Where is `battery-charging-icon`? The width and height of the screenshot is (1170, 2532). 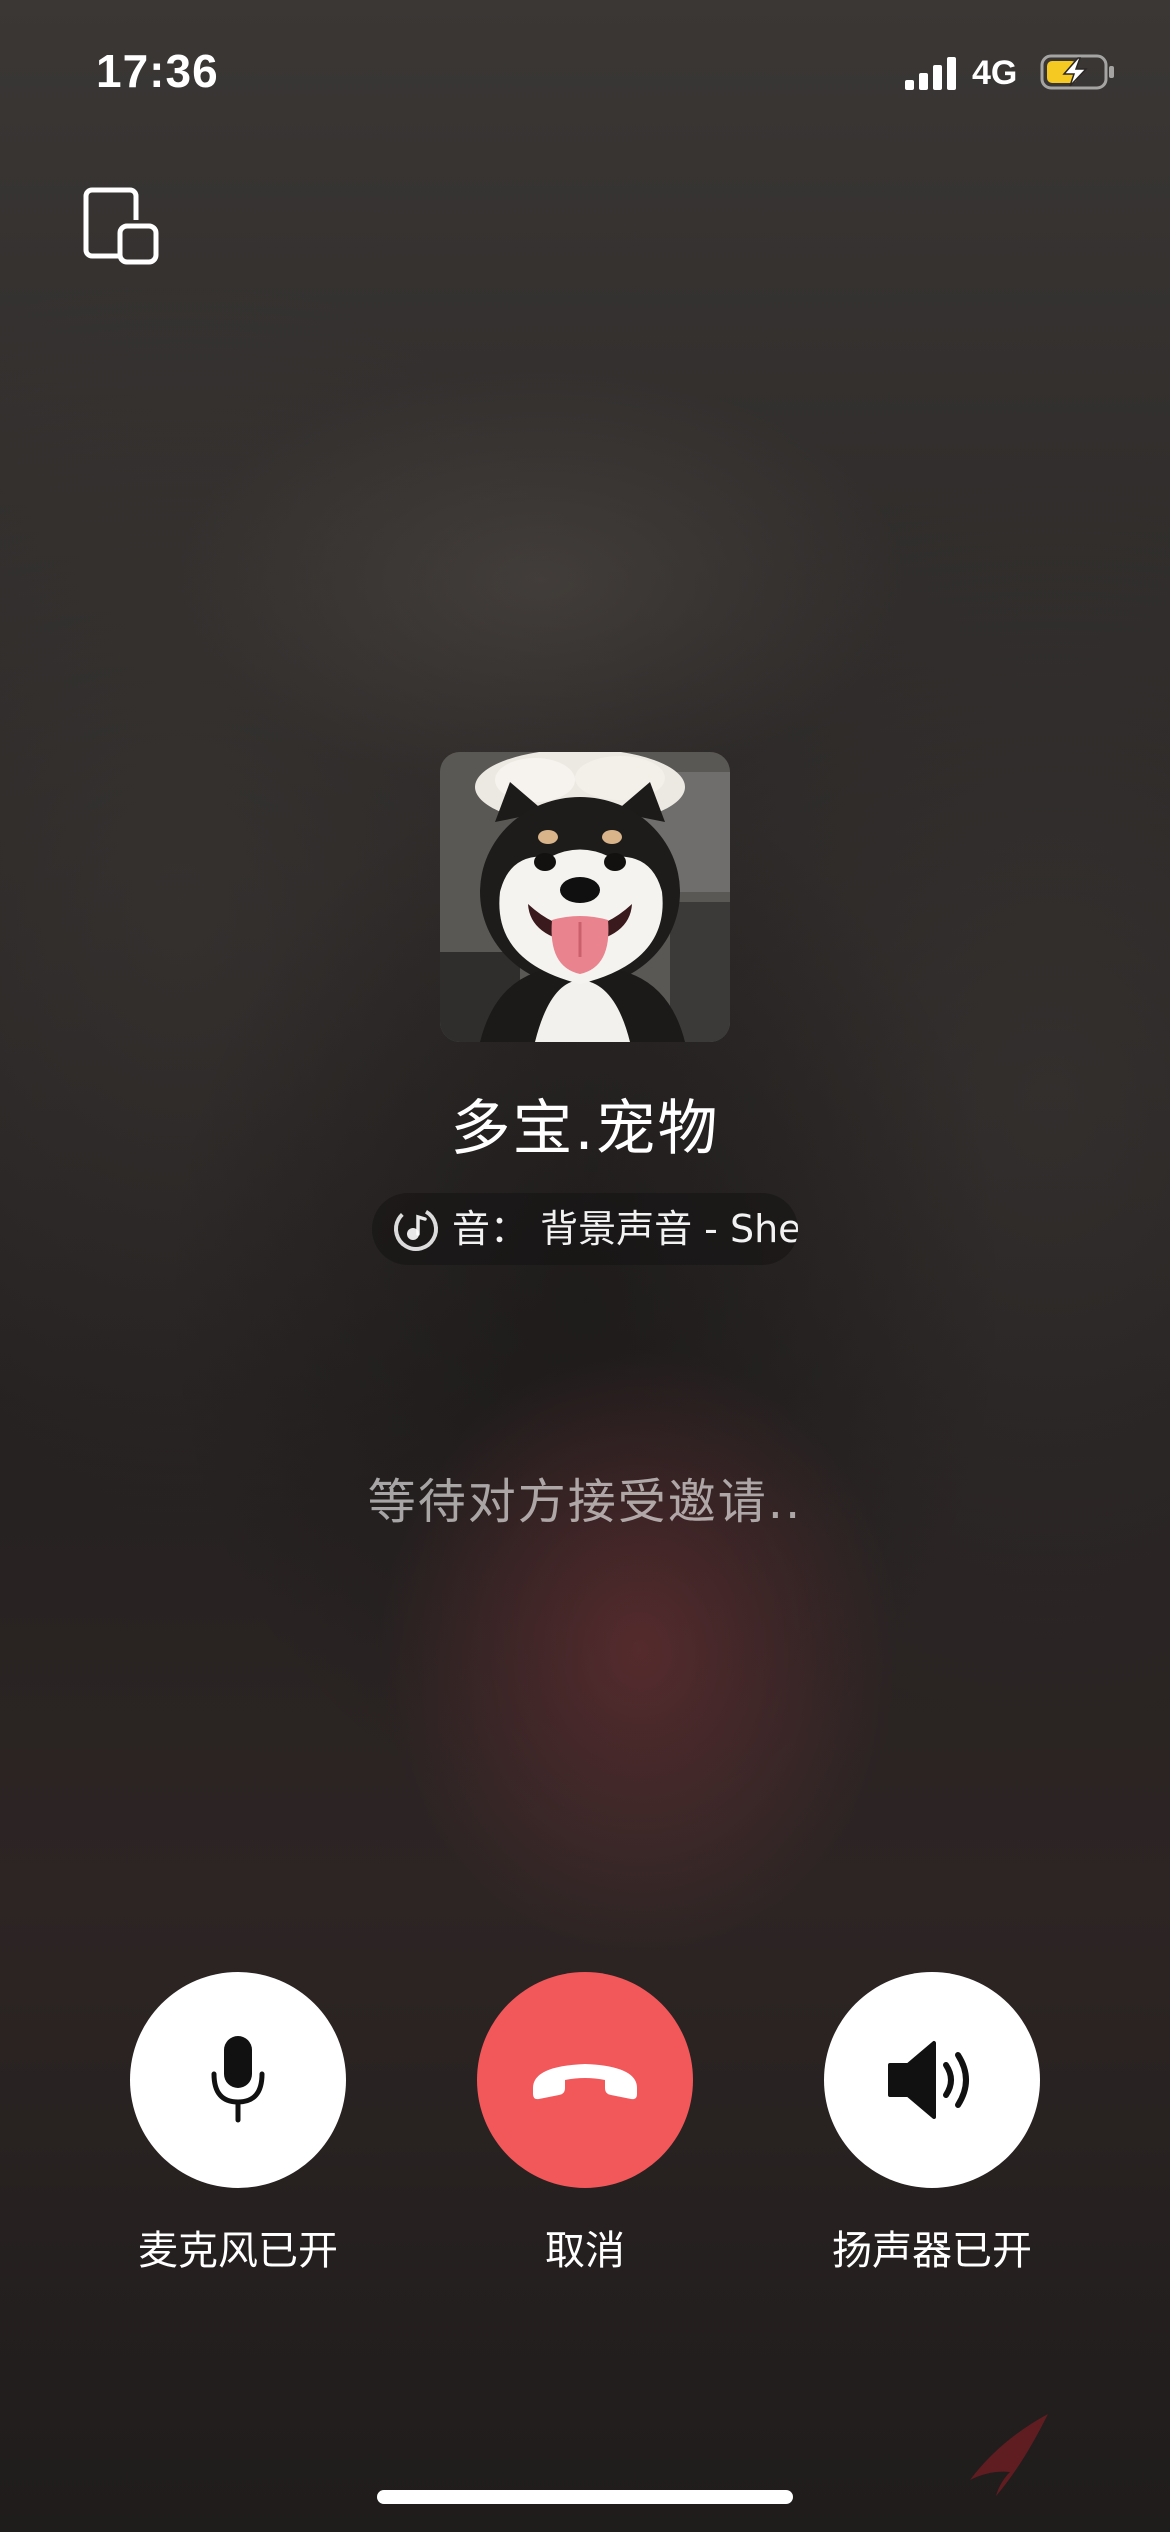
battery-charging-icon is located at coordinates (1077, 72).